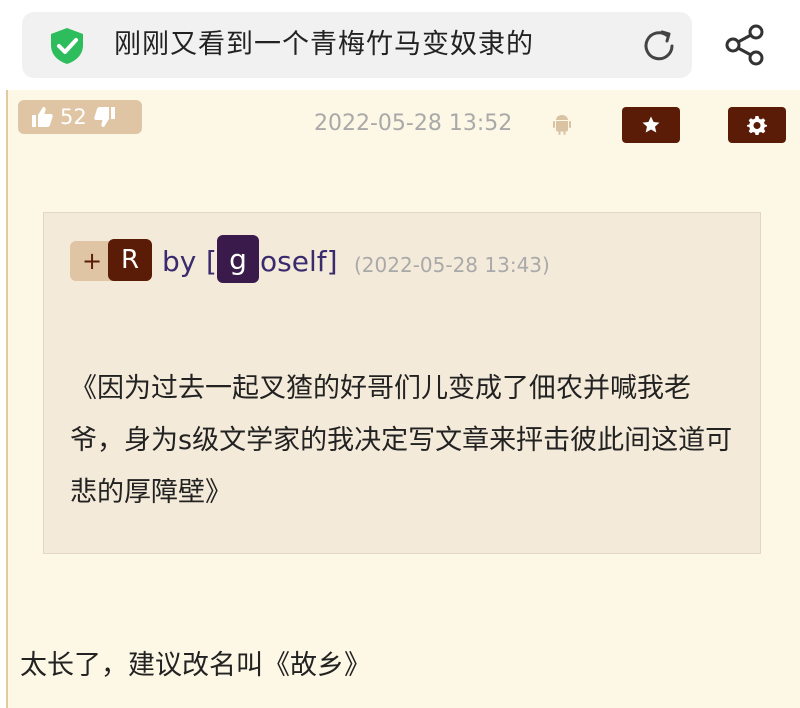 Image resolution: width=800 pixels, height=708 pixels. What do you see at coordinates (105, 117) in the screenshot?
I see `thumbs-down-icon` at bounding box center [105, 117].